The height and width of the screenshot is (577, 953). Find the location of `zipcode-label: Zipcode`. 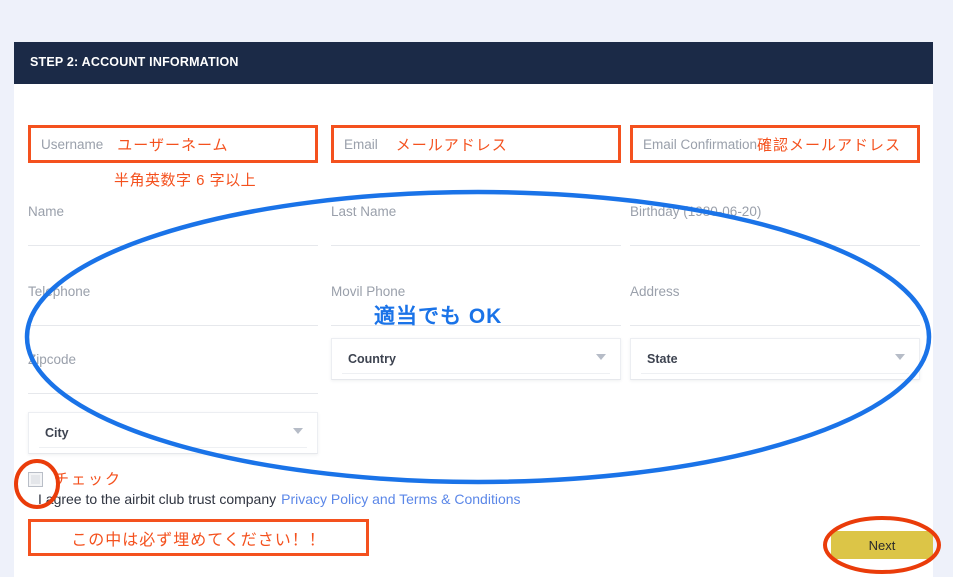

zipcode-label: Zipcode is located at coordinates (52, 359).